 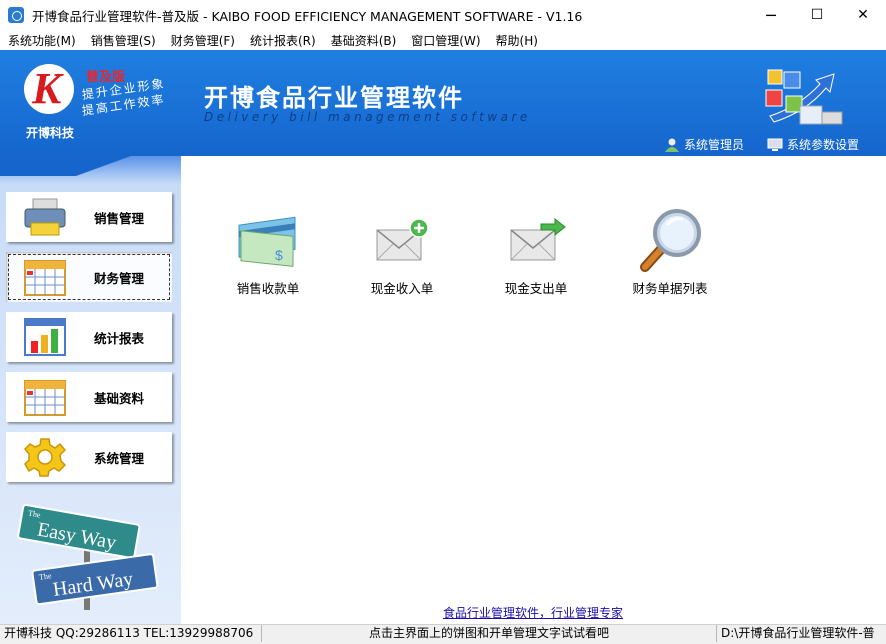 I want to click on menu-window: 窗口管理(W), so click(x=445, y=40).